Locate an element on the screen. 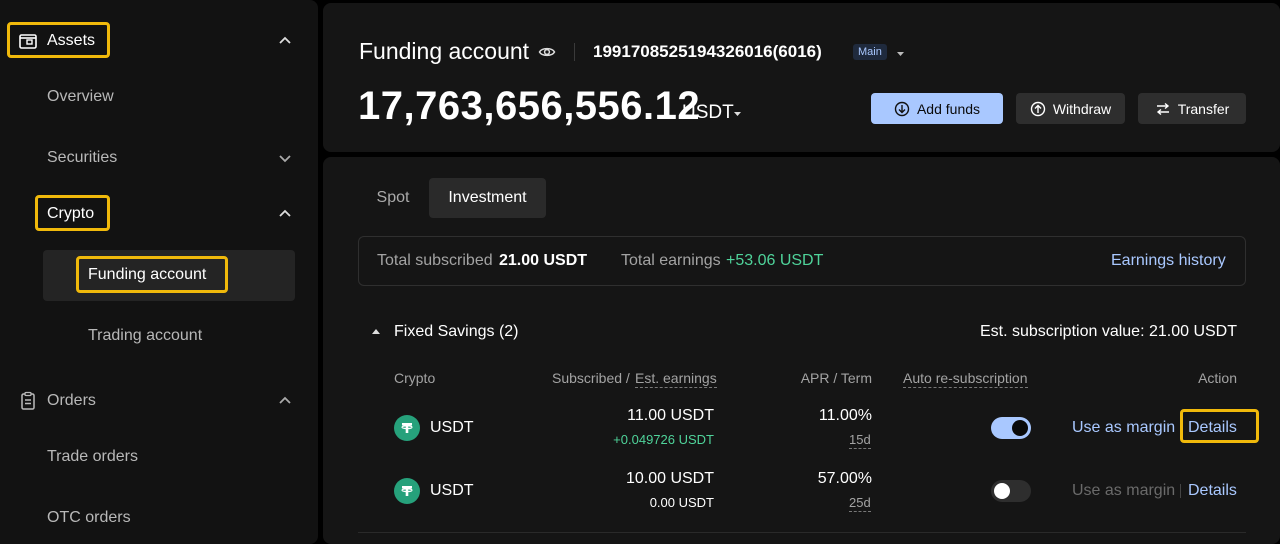  est-subscription-value: Est. subscription value: 21.00 USDT is located at coordinates (1108, 331).